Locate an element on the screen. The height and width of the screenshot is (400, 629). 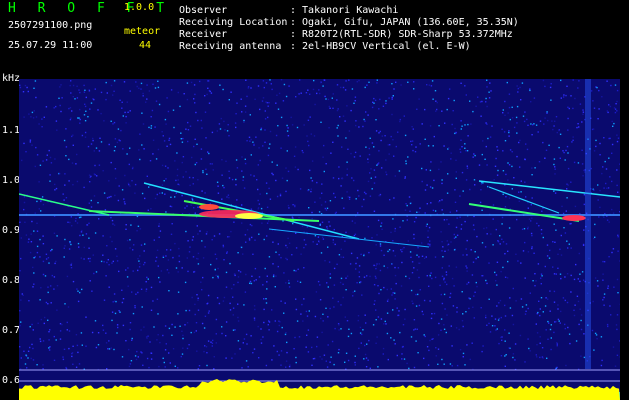
freq-tick: 0.7 is located at coordinates (11, 330).